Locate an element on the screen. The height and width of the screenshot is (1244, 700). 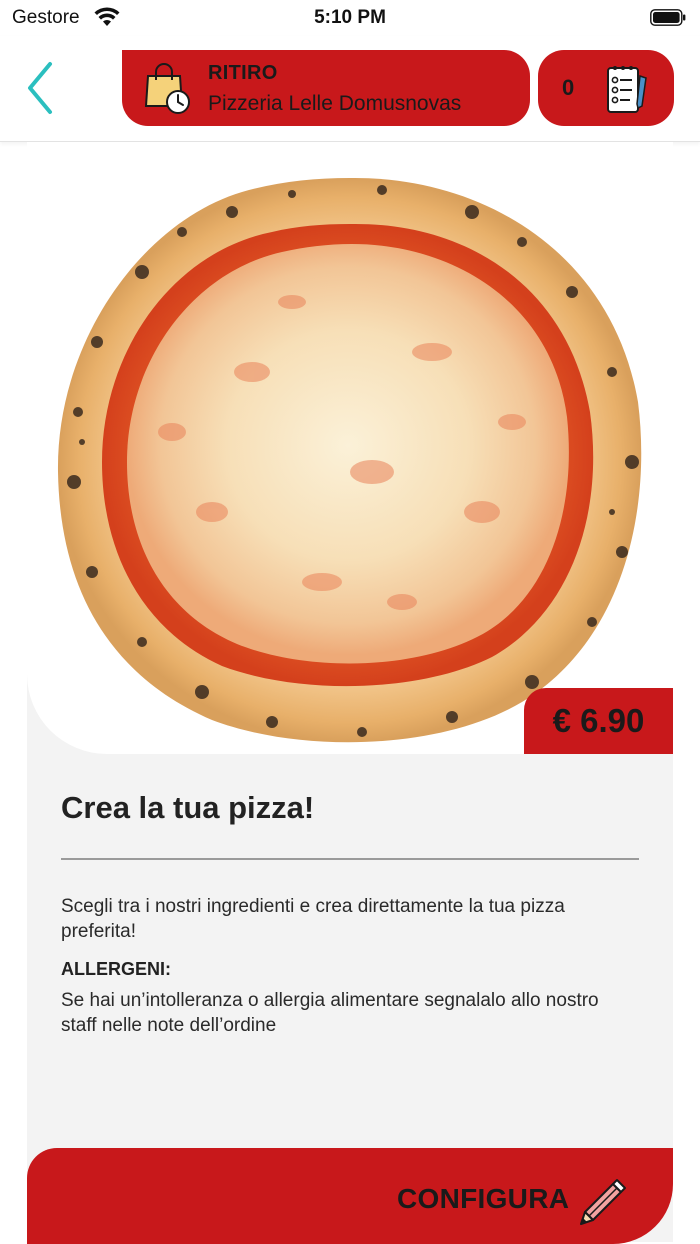
shopping-bag-clock-icon is located at coordinates (167, 88).